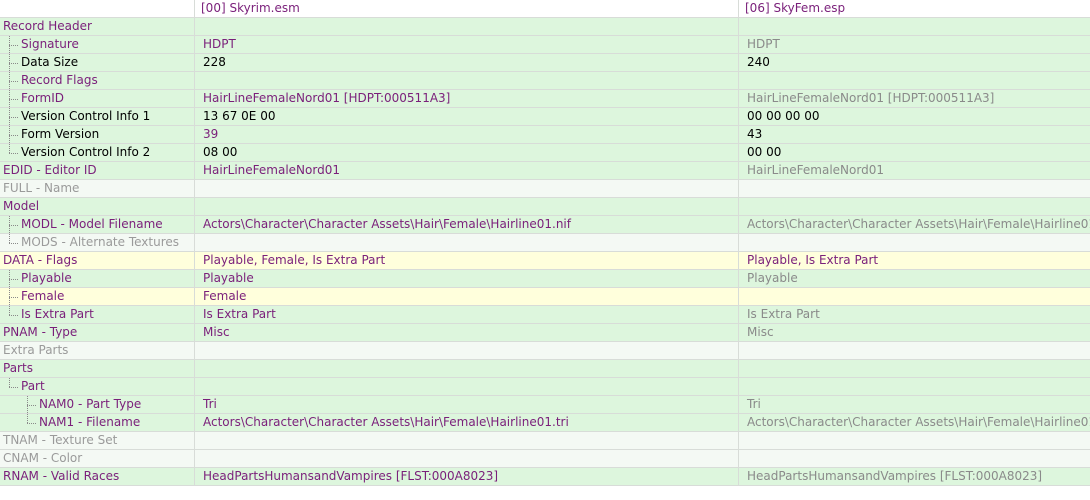 The width and height of the screenshot is (1090, 500). I want to click on row-label: Part, so click(33, 386).